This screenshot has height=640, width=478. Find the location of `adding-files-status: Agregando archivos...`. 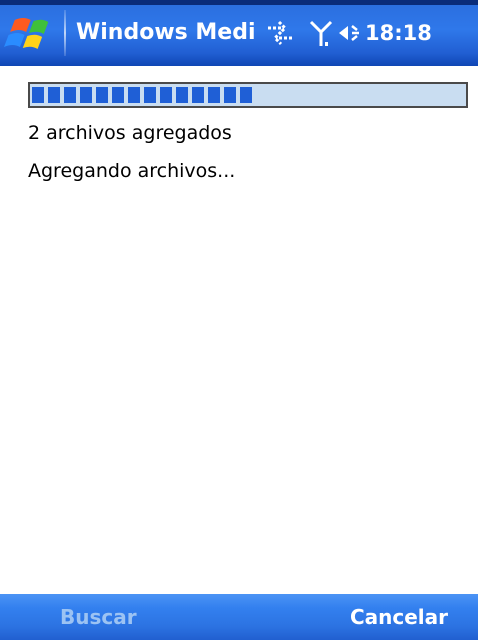

adding-files-status: Agregando archivos... is located at coordinates (132, 171).